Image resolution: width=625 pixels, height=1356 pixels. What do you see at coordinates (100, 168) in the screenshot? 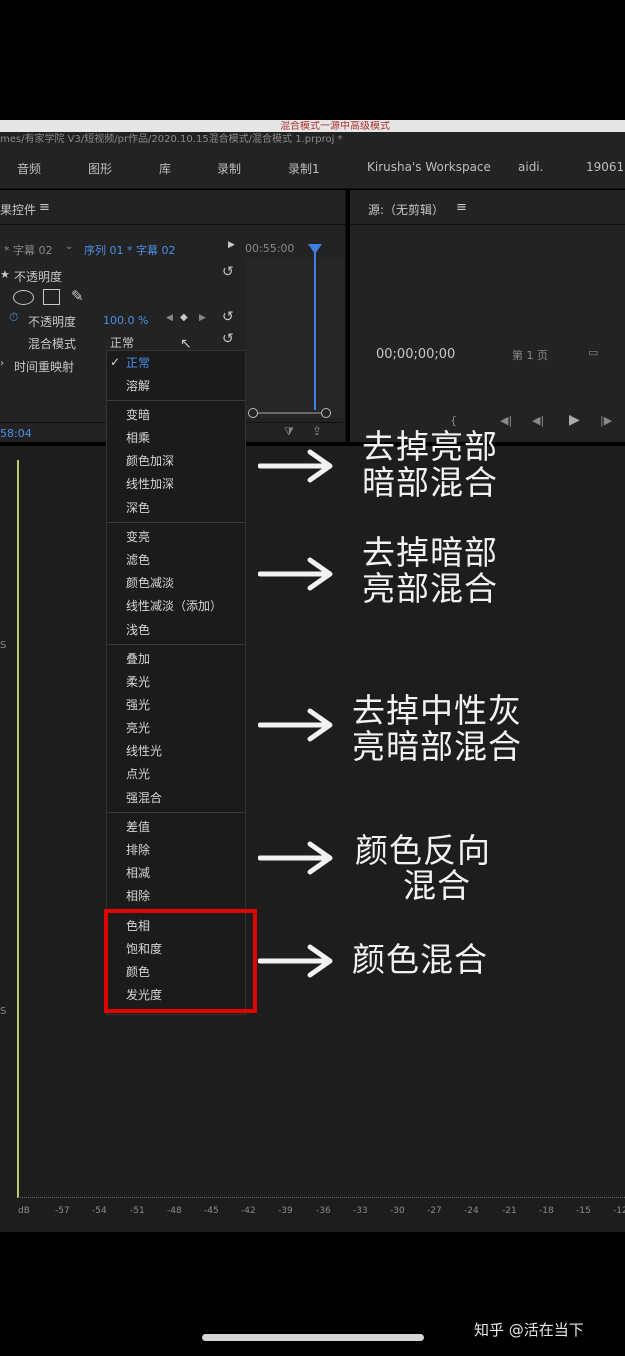
I see `workspace-graphics: 图形` at bounding box center [100, 168].